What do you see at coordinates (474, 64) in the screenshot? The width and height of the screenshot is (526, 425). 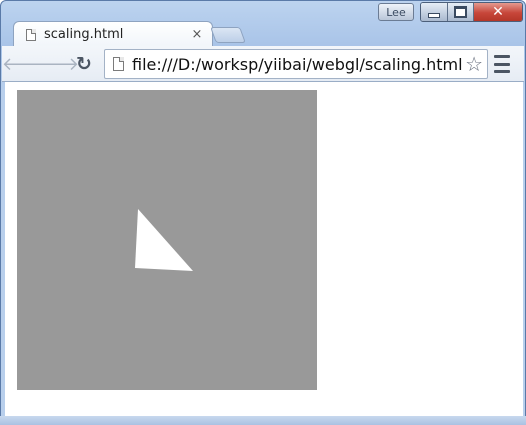 I see `star-icon: ☆` at bounding box center [474, 64].